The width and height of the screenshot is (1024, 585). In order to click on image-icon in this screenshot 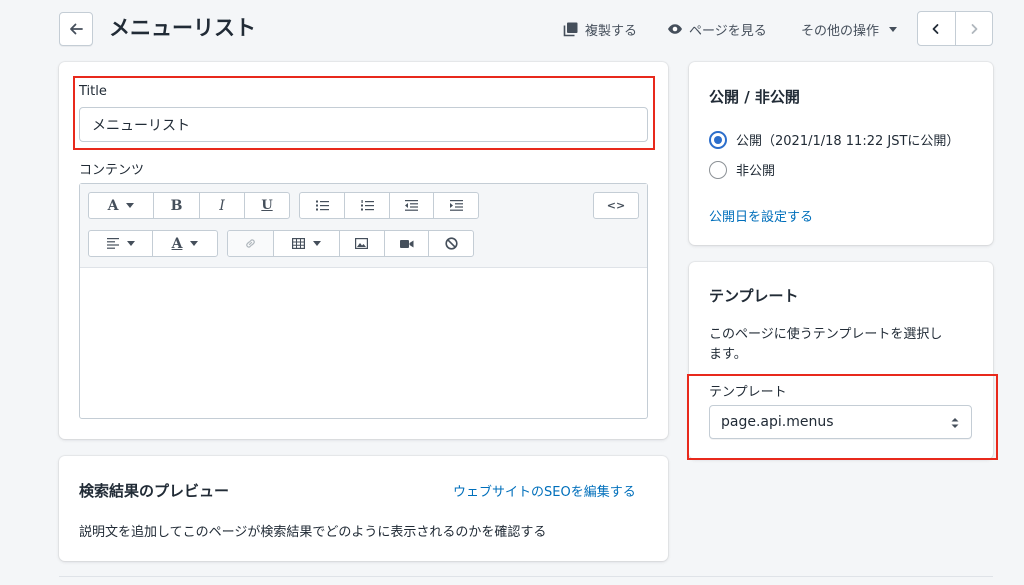, I will do `click(362, 243)`.